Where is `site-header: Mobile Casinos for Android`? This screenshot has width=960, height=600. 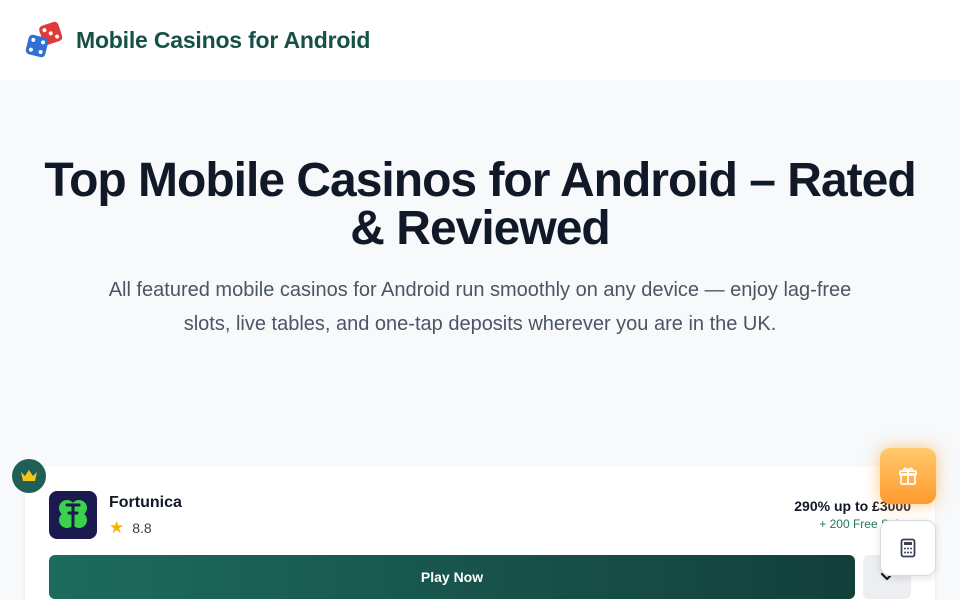
site-header: Mobile Casinos for Android is located at coordinates (480, 40).